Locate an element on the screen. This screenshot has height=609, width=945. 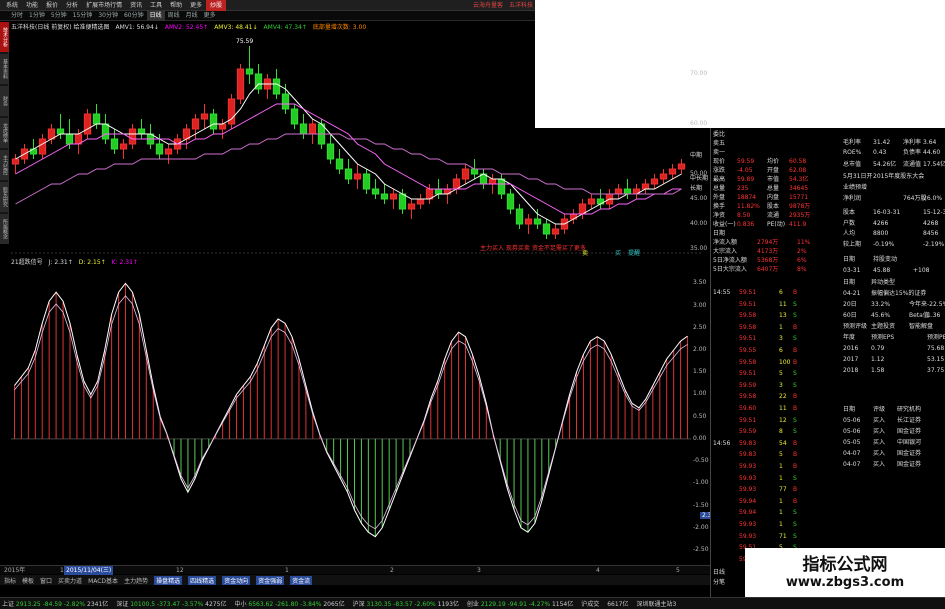
abn-a-3: 60日 is located at coordinates (850, 315).